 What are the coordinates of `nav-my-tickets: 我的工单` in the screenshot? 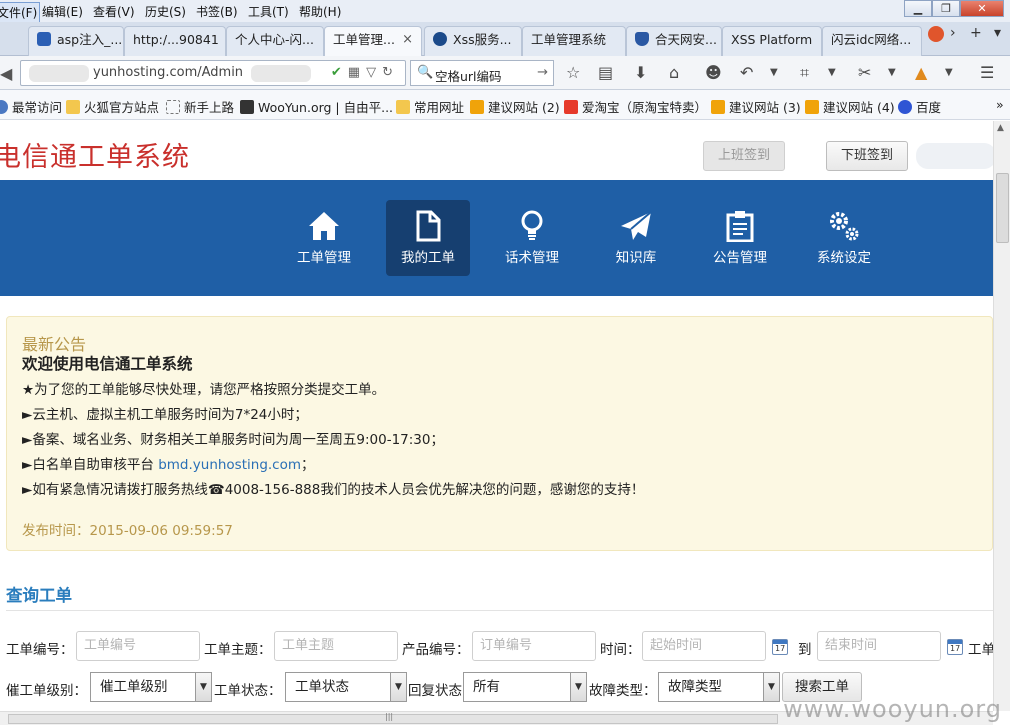 It's located at (428, 238).